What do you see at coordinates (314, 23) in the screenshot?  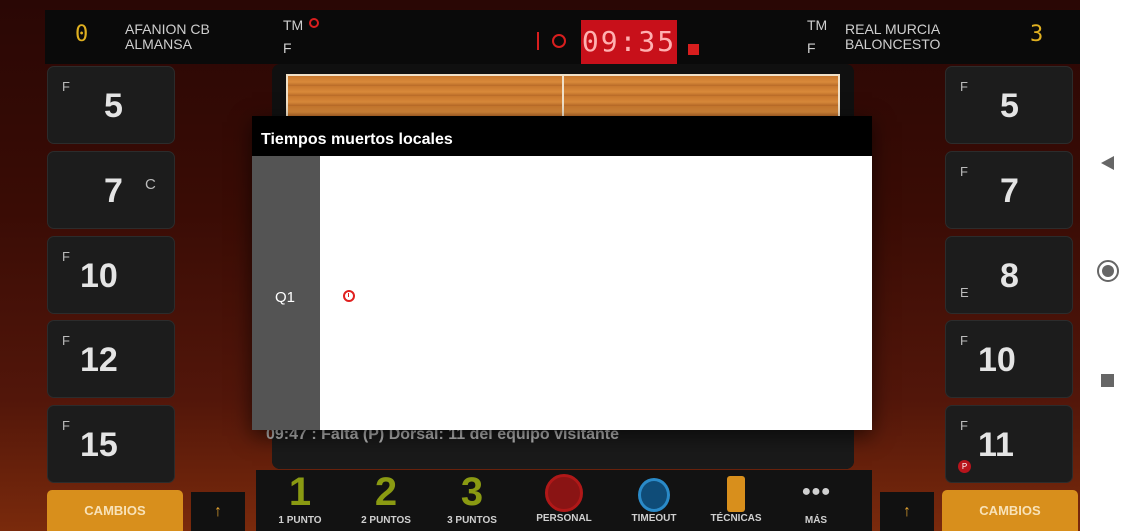 I see `home-timeout-icon` at bounding box center [314, 23].